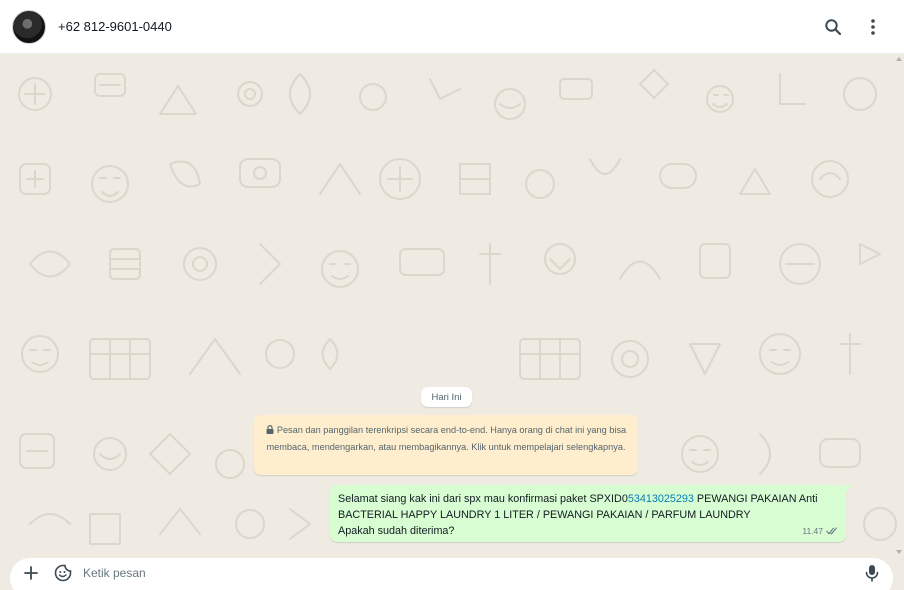  What do you see at coordinates (472, 573) in the screenshot?
I see `message-input` at bounding box center [472, 573].